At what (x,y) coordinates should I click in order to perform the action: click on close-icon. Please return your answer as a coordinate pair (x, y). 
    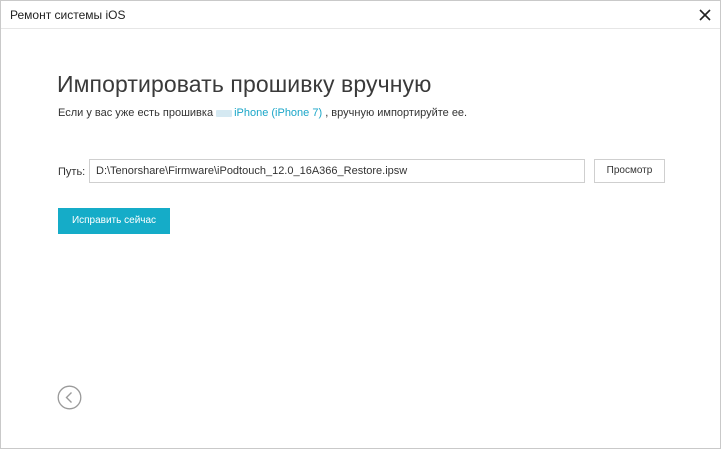
    Looking at the image, I should click on (705, 15).